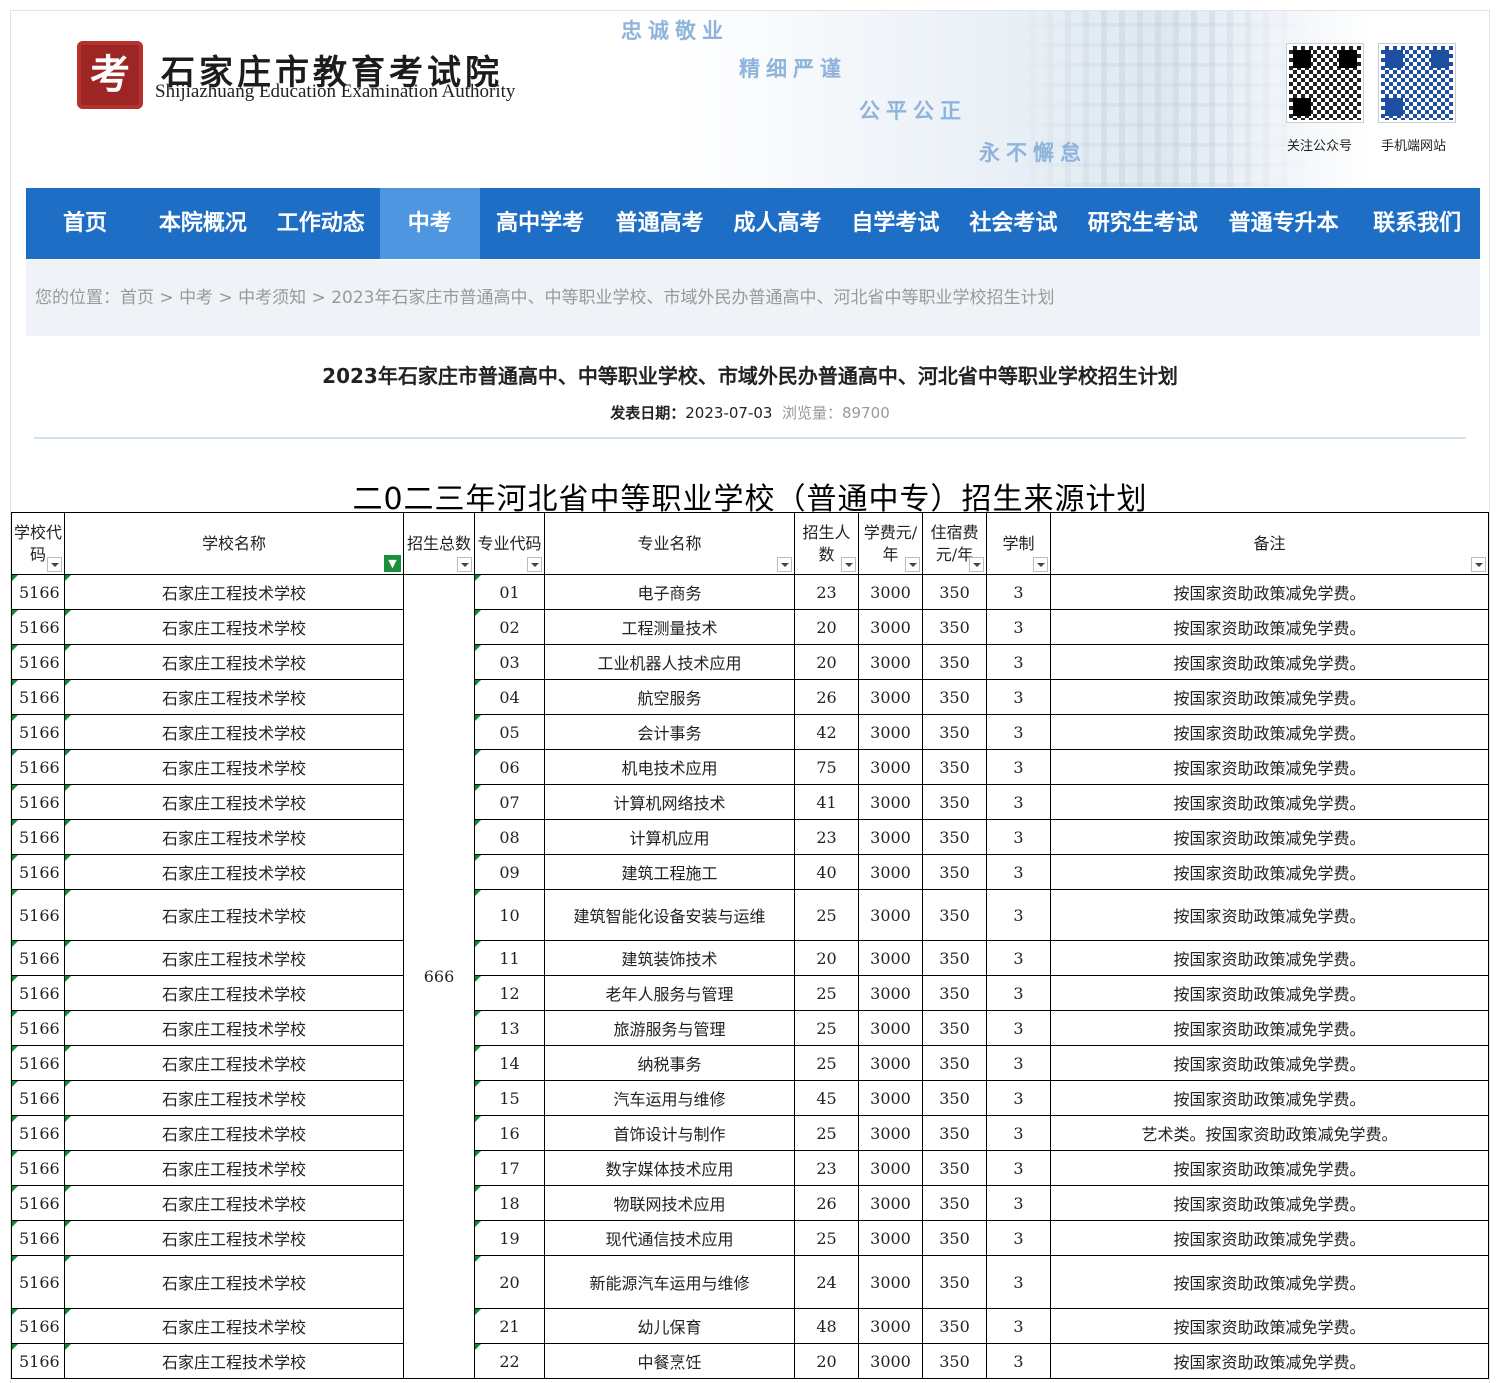 The width and height of the screenshot is (1500, 1383). I want to click on enroll-count-cell: 45, so click(826, 1098).